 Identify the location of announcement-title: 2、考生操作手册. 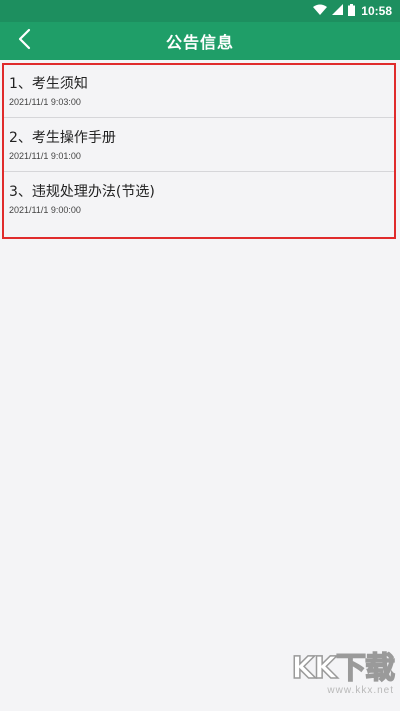
(62, 138).